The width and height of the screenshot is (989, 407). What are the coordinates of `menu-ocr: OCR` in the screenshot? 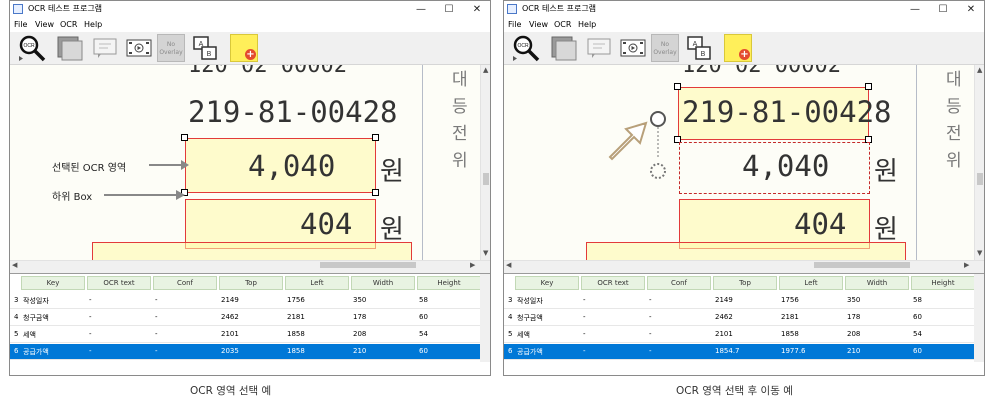 It's located at (562, 24).